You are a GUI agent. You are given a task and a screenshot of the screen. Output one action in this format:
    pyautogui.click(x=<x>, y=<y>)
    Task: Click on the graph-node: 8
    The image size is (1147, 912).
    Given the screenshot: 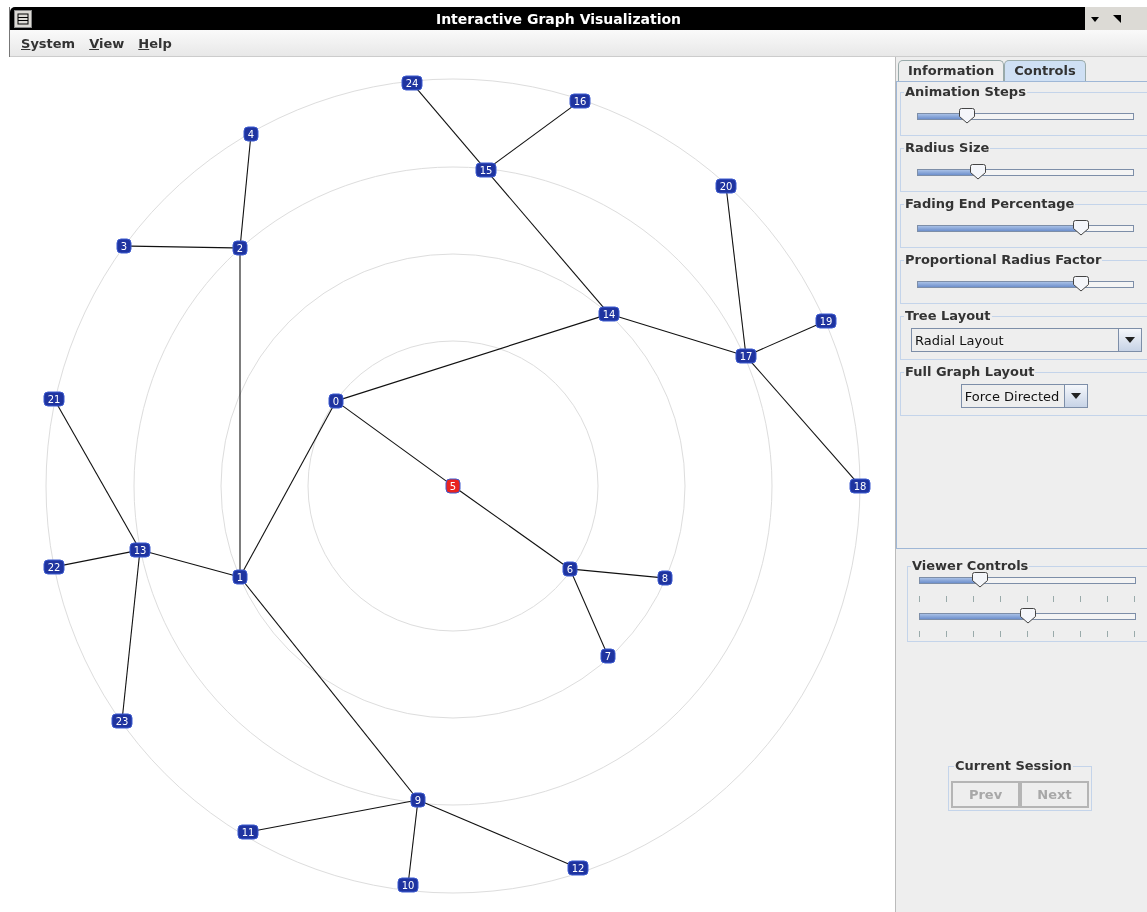 What is the action you would take?
    pyautogui.click(x=665, y=578)
    